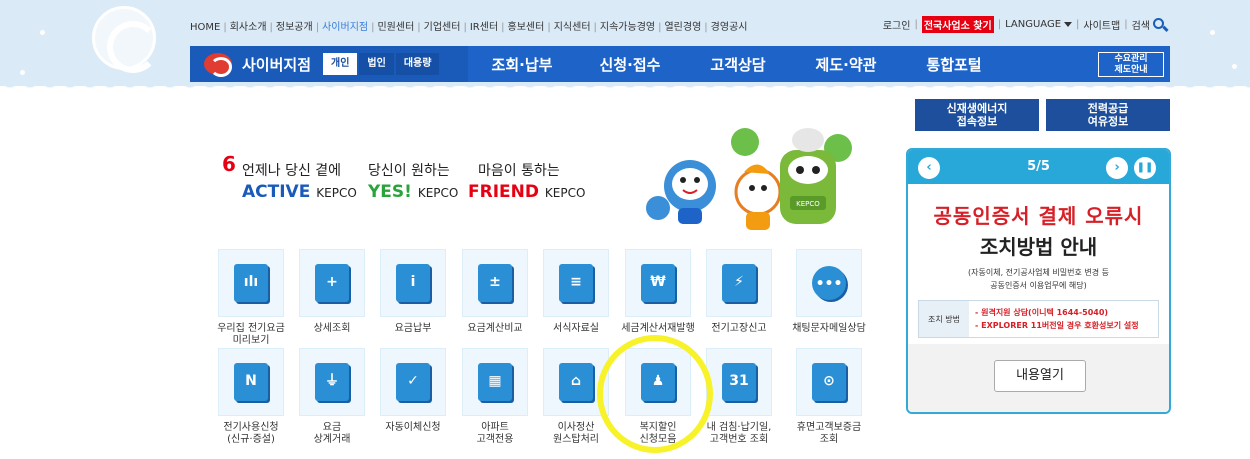  Describe the element at coordinates (576, 283) in the screenshot. I see `service-tile-box: ≡` at that location.